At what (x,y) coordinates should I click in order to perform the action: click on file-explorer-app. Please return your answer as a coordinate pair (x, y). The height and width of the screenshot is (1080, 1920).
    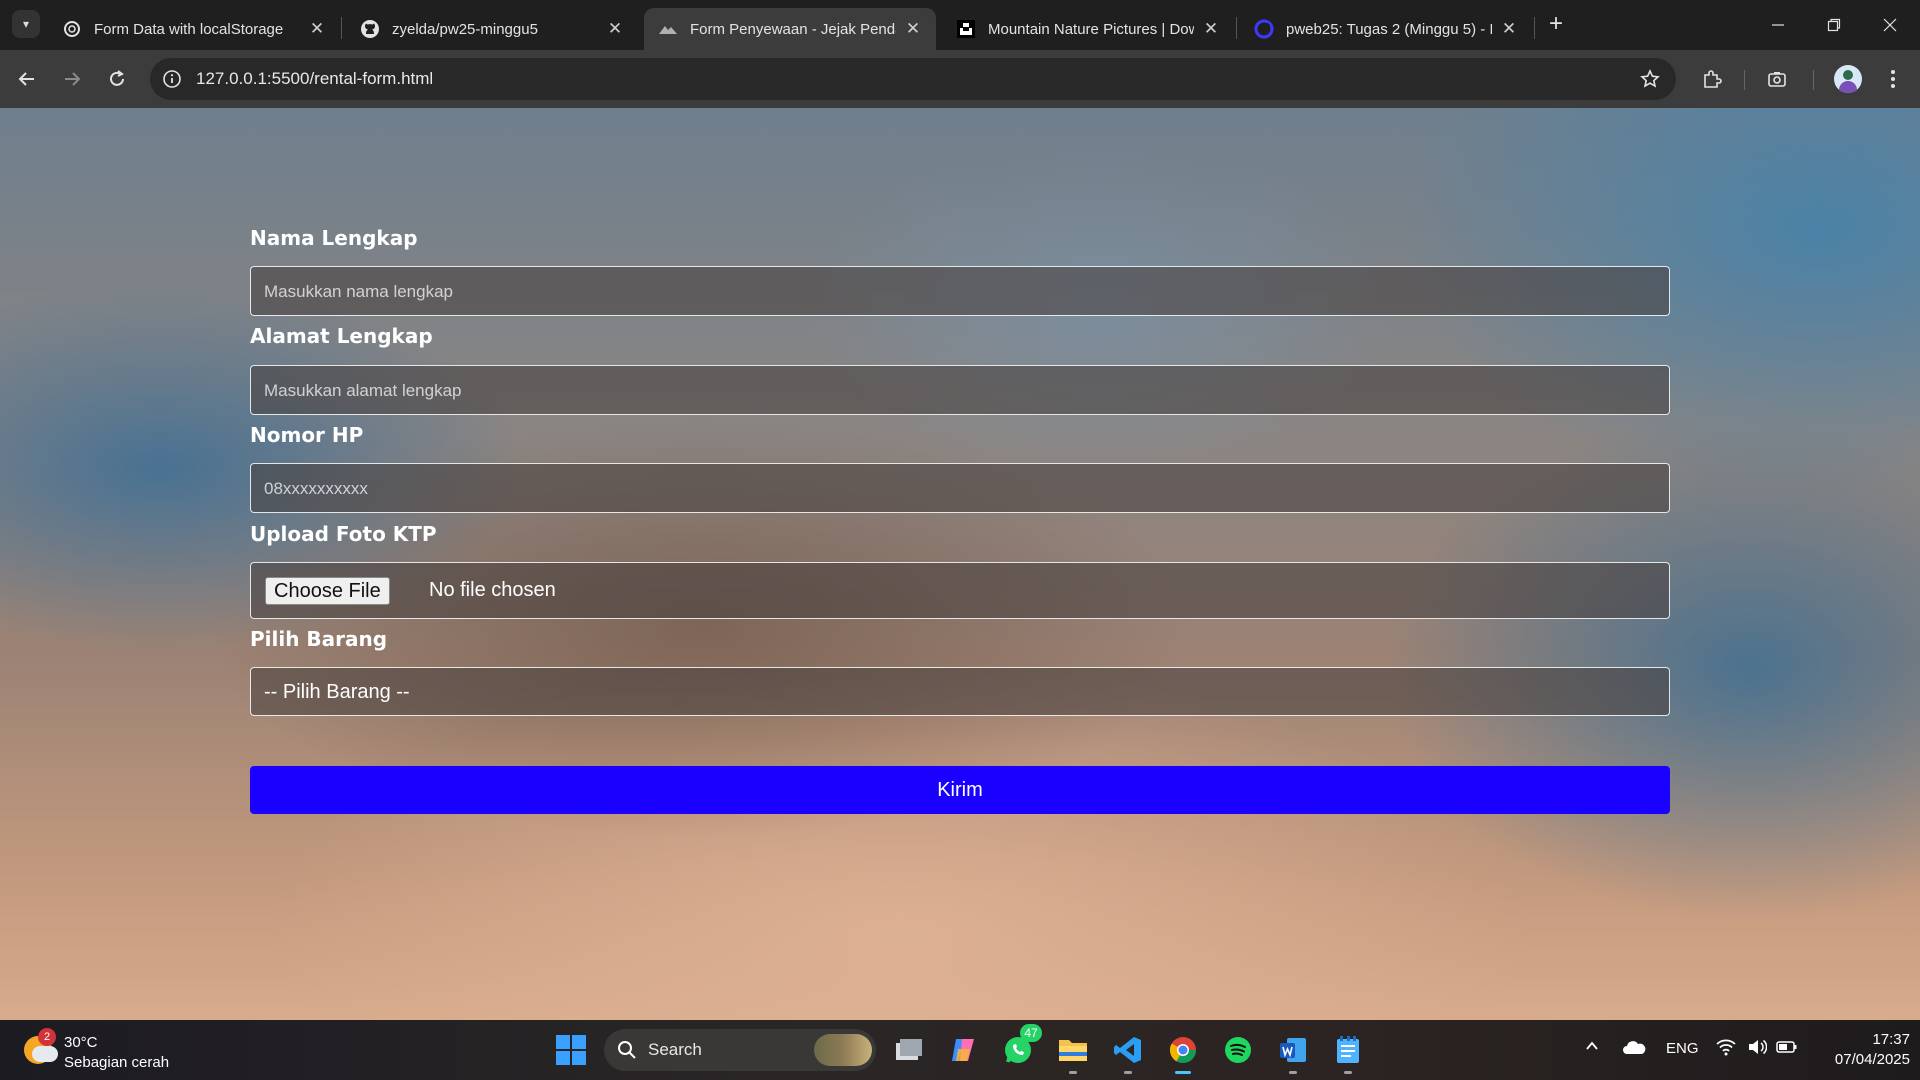
    Looking at the image, I should click on (1073, 1052).